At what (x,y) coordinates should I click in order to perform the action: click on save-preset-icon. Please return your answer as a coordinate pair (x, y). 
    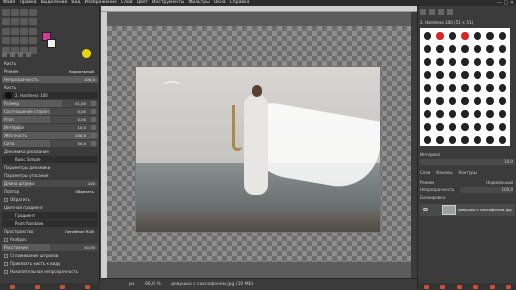
    Looking at the image, I should click on (12, 286).